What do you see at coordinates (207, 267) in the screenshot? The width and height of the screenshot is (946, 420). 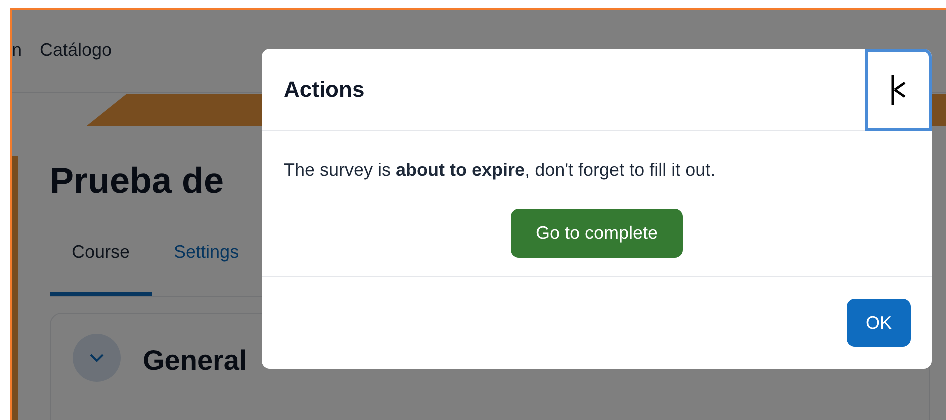 I see `tab: Settings` at bounding box center [207, 267].